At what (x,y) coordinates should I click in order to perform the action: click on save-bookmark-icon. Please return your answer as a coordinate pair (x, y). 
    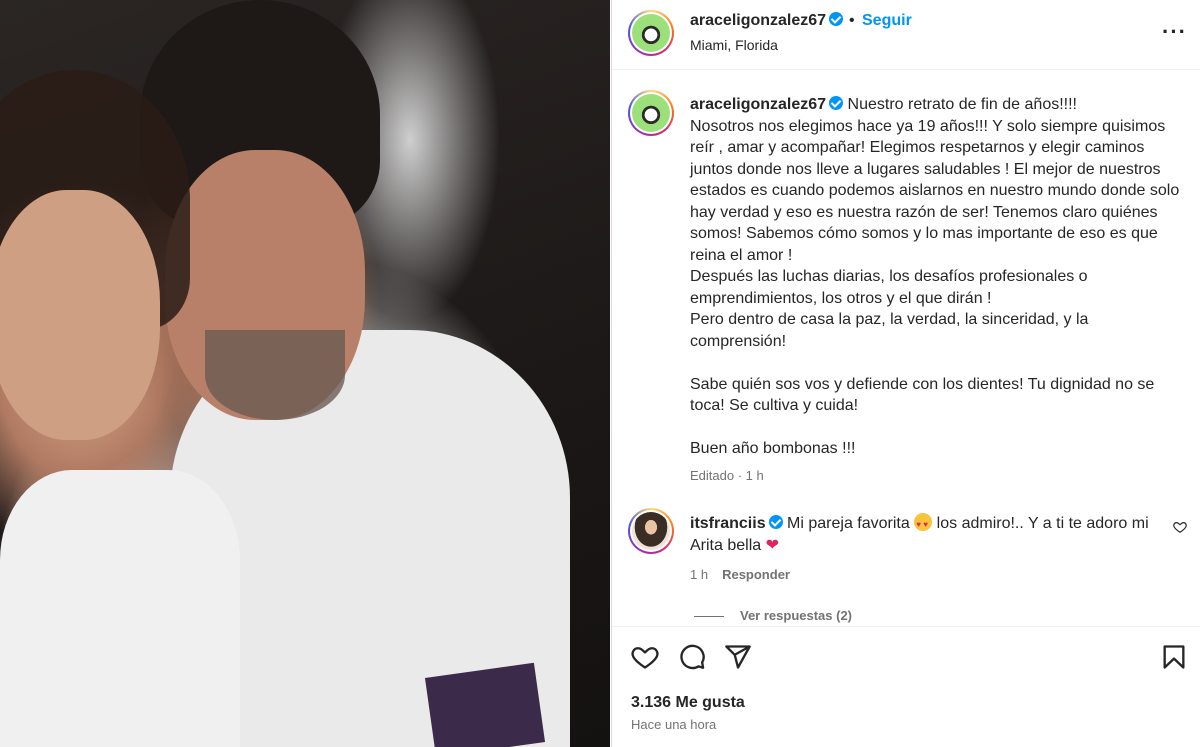
    Looking at the image, I should click on (1174, 657).